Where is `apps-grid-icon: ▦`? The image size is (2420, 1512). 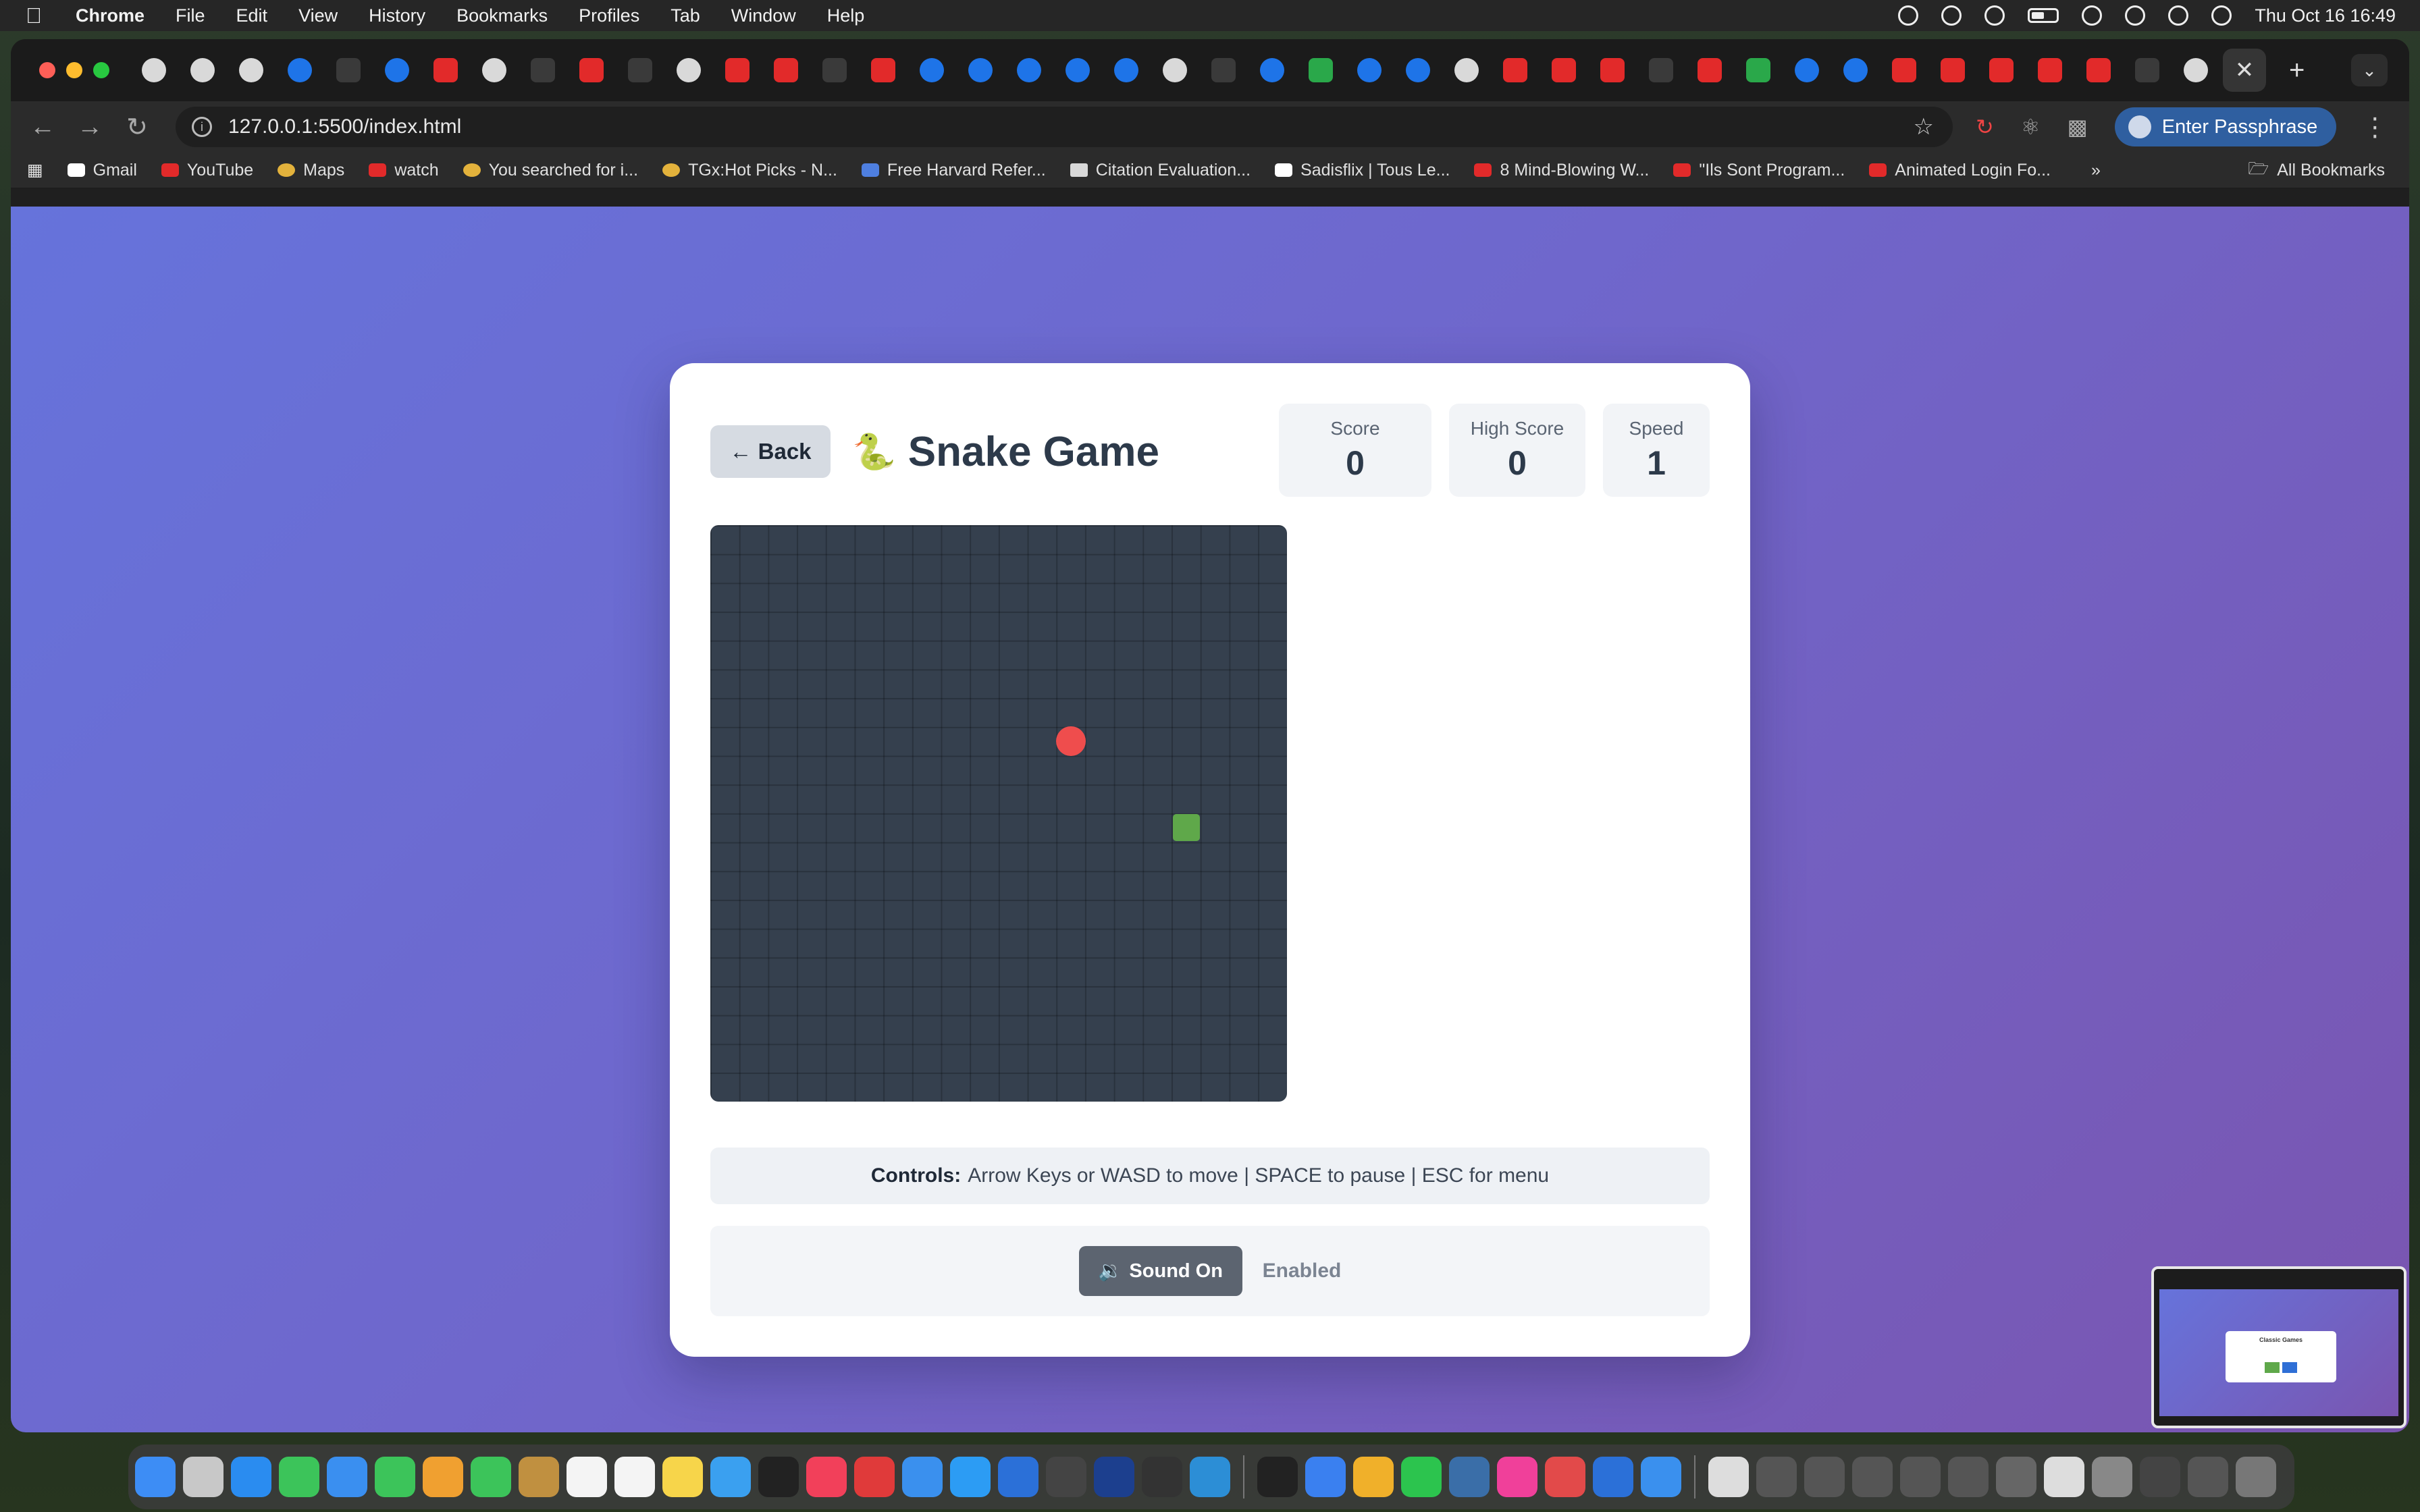
apps-grid-icon: ▦ is located at coordinates (35, 170).